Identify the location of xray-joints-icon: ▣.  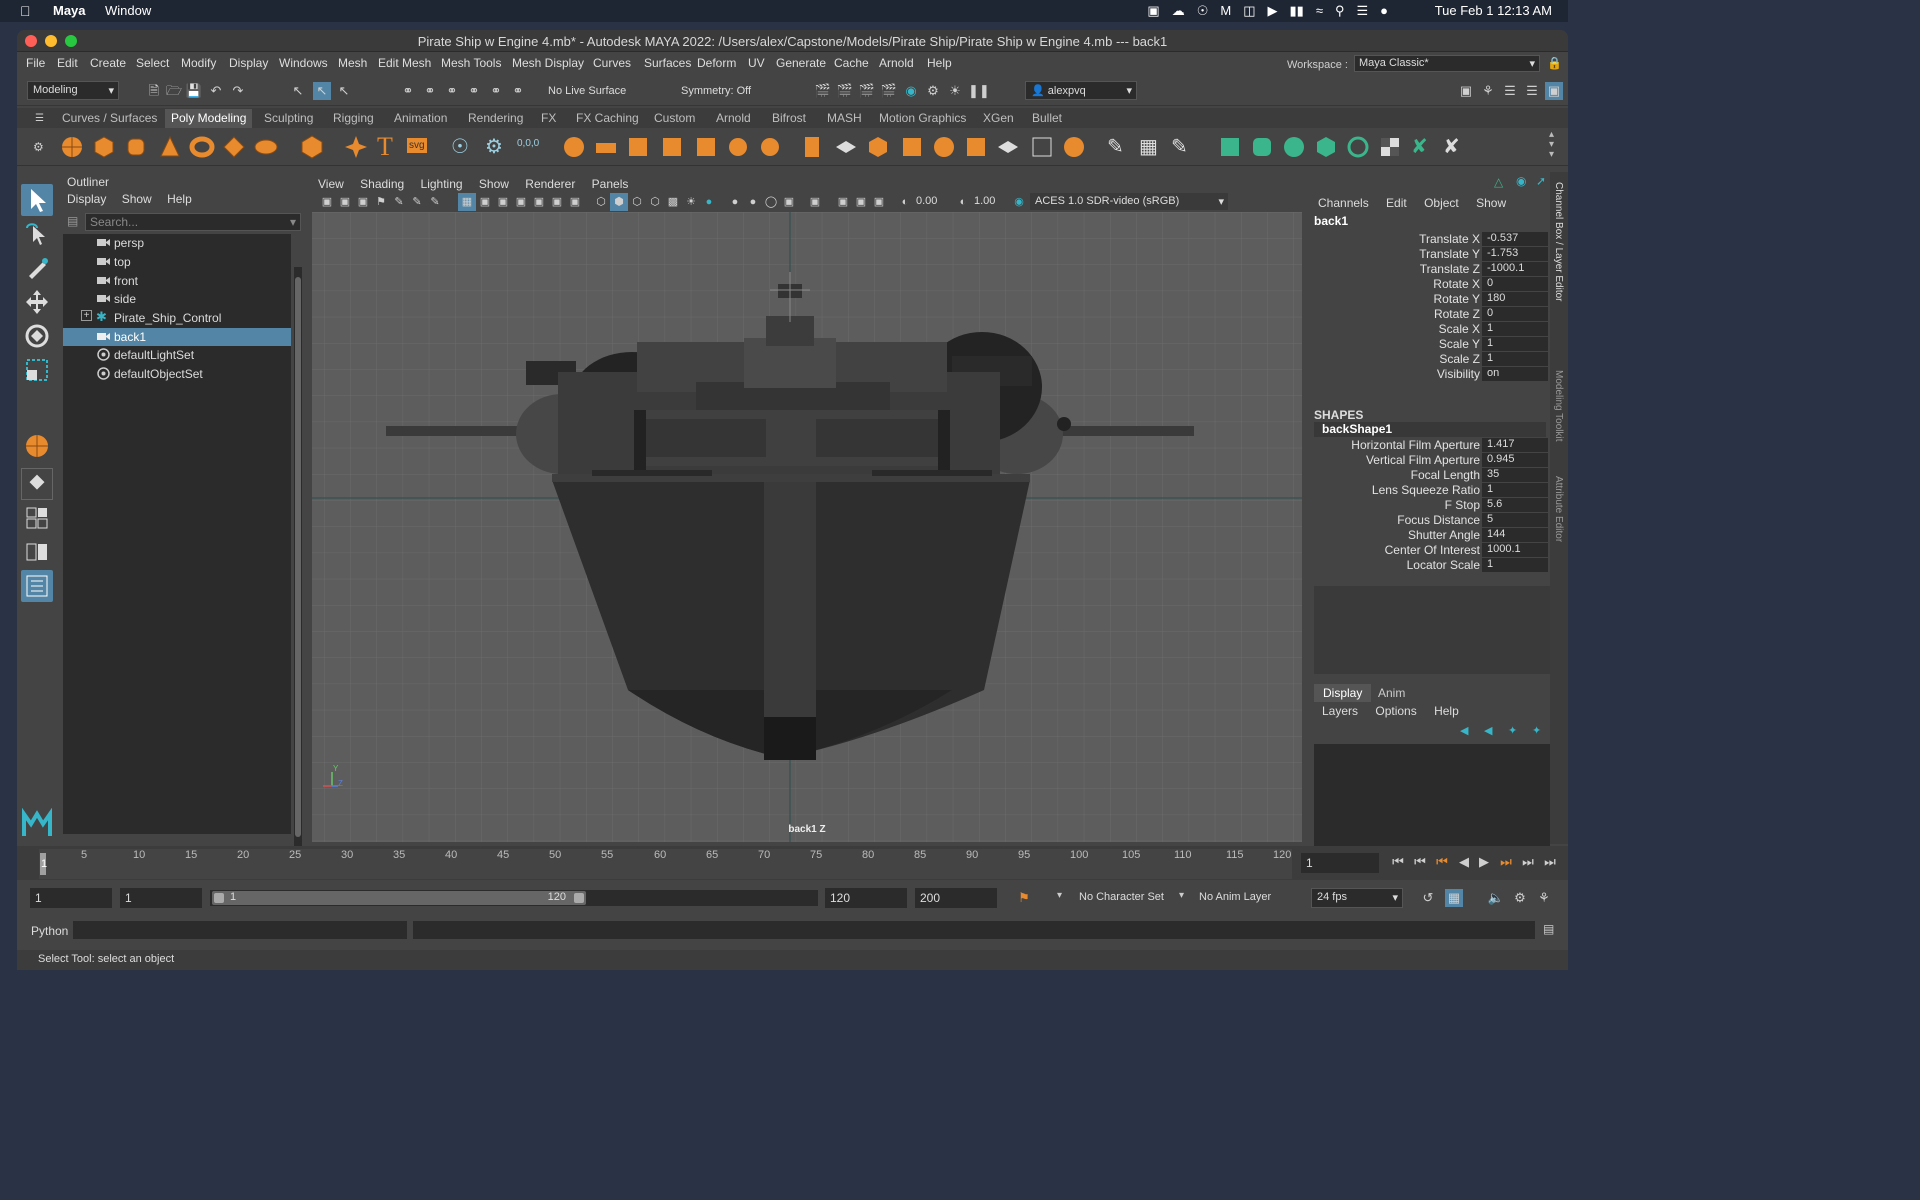
(843, 202).